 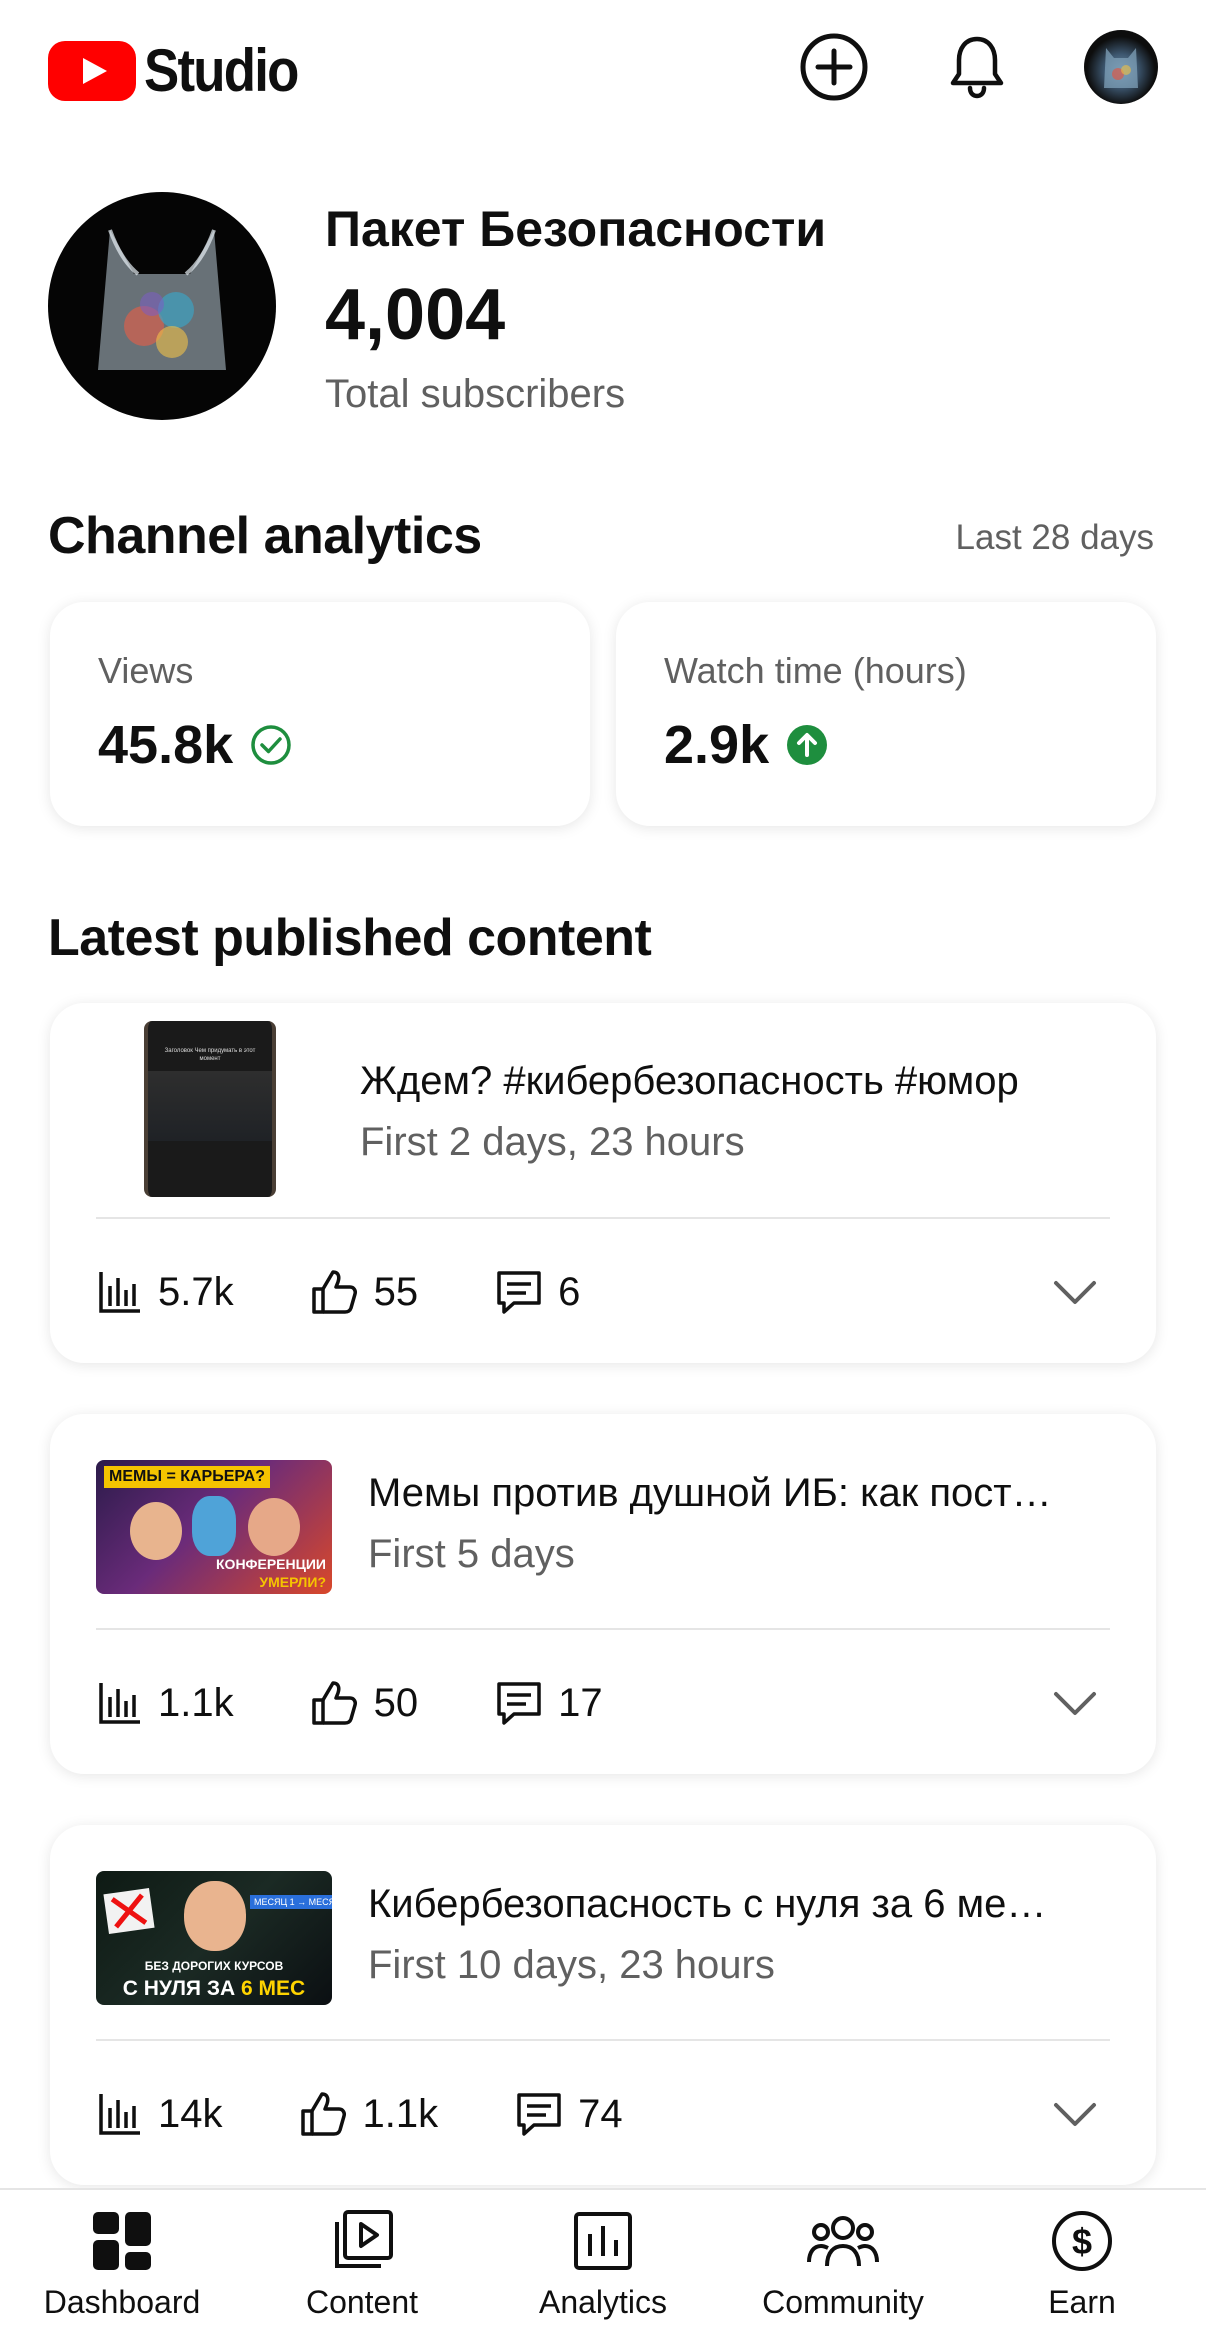 I want to click on thumbnail-subline-2: УМЕРЛИ?, so click(x=292, y=1582).